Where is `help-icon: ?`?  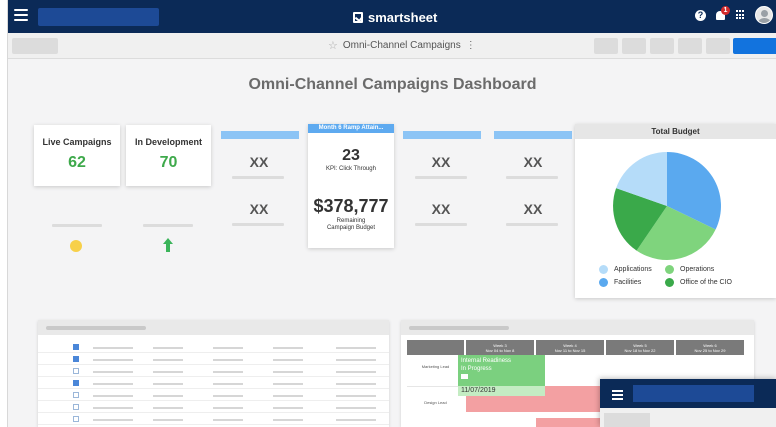 help-icon: ? is located at coordinates (700, 15).